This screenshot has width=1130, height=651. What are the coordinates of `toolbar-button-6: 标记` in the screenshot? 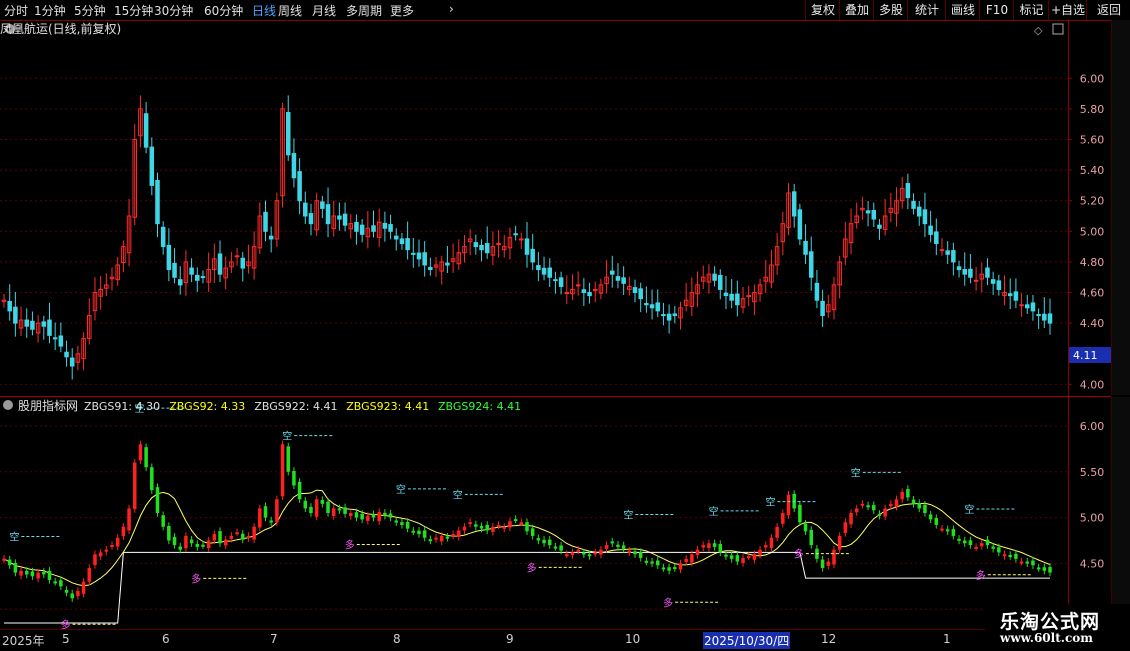 It's located at (1031, 10).